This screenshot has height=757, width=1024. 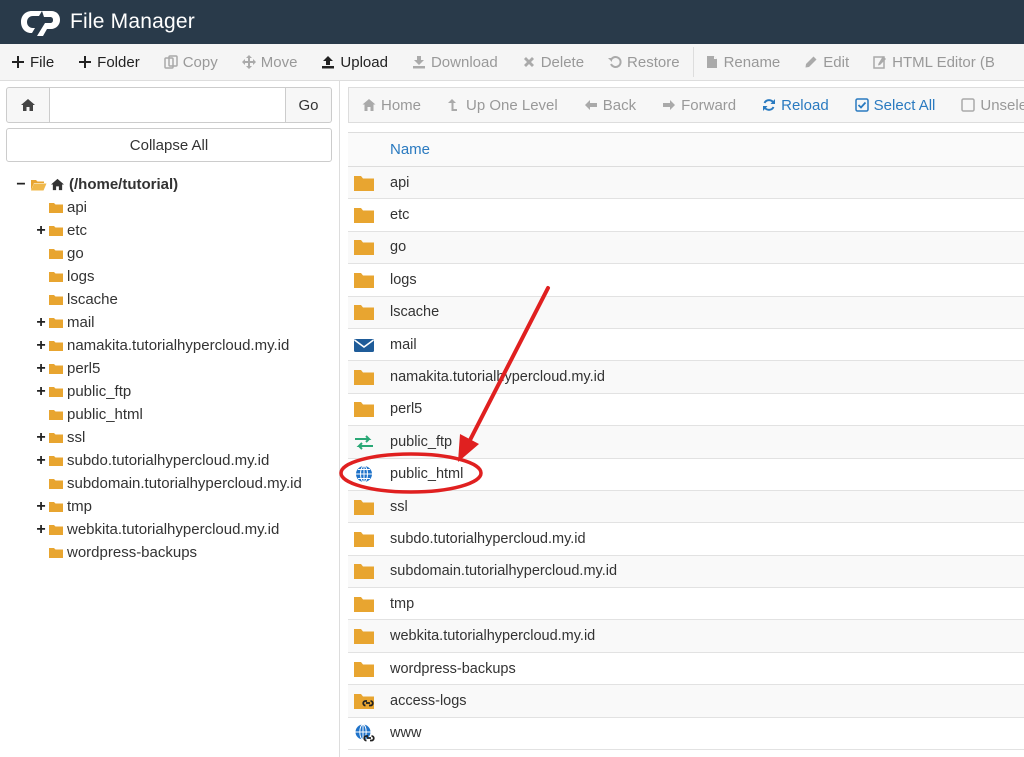 What do you see at coordinates (554, 62) in the screenshot?
I see `toolbar-delete-button: Delete` at bounding box center [554, 62].